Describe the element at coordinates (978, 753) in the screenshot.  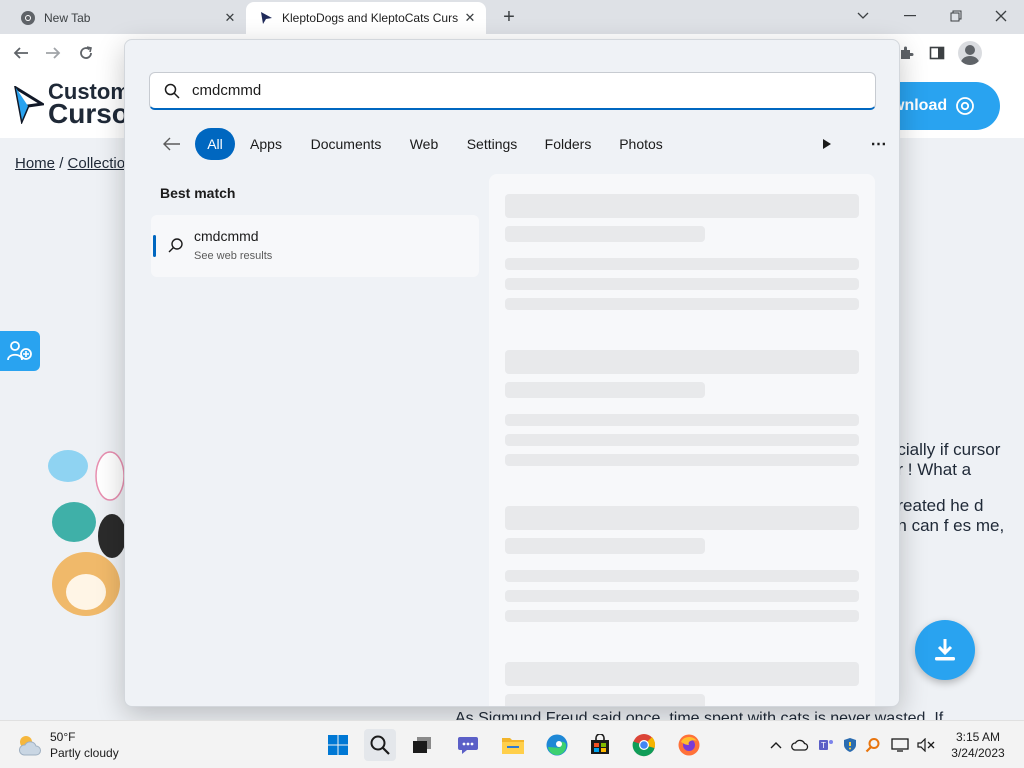
I see `clock-date: 3/24/2023` at that location.